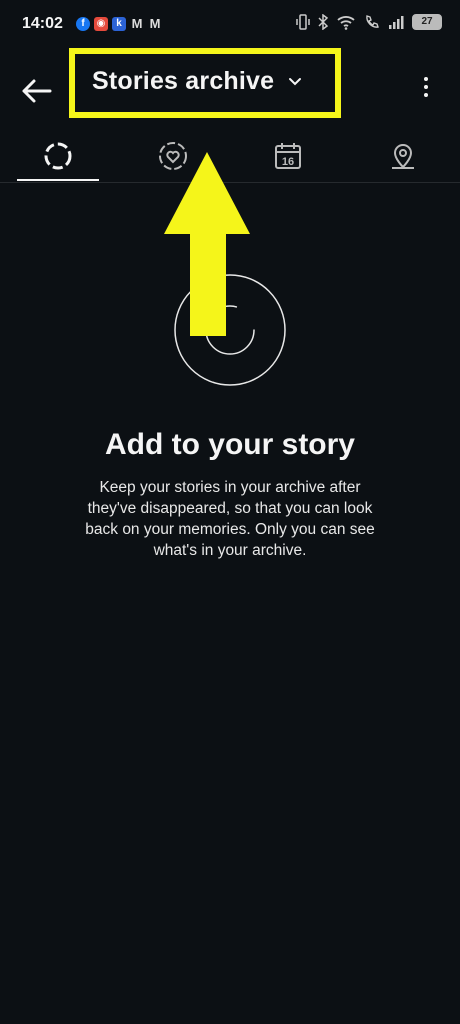 The width and height of the screenshot is (460, 1024). What do you see at coordinates (323, 22) in the screenshot?
I see `bluetooth-icon` at bounding box center [323, 22].